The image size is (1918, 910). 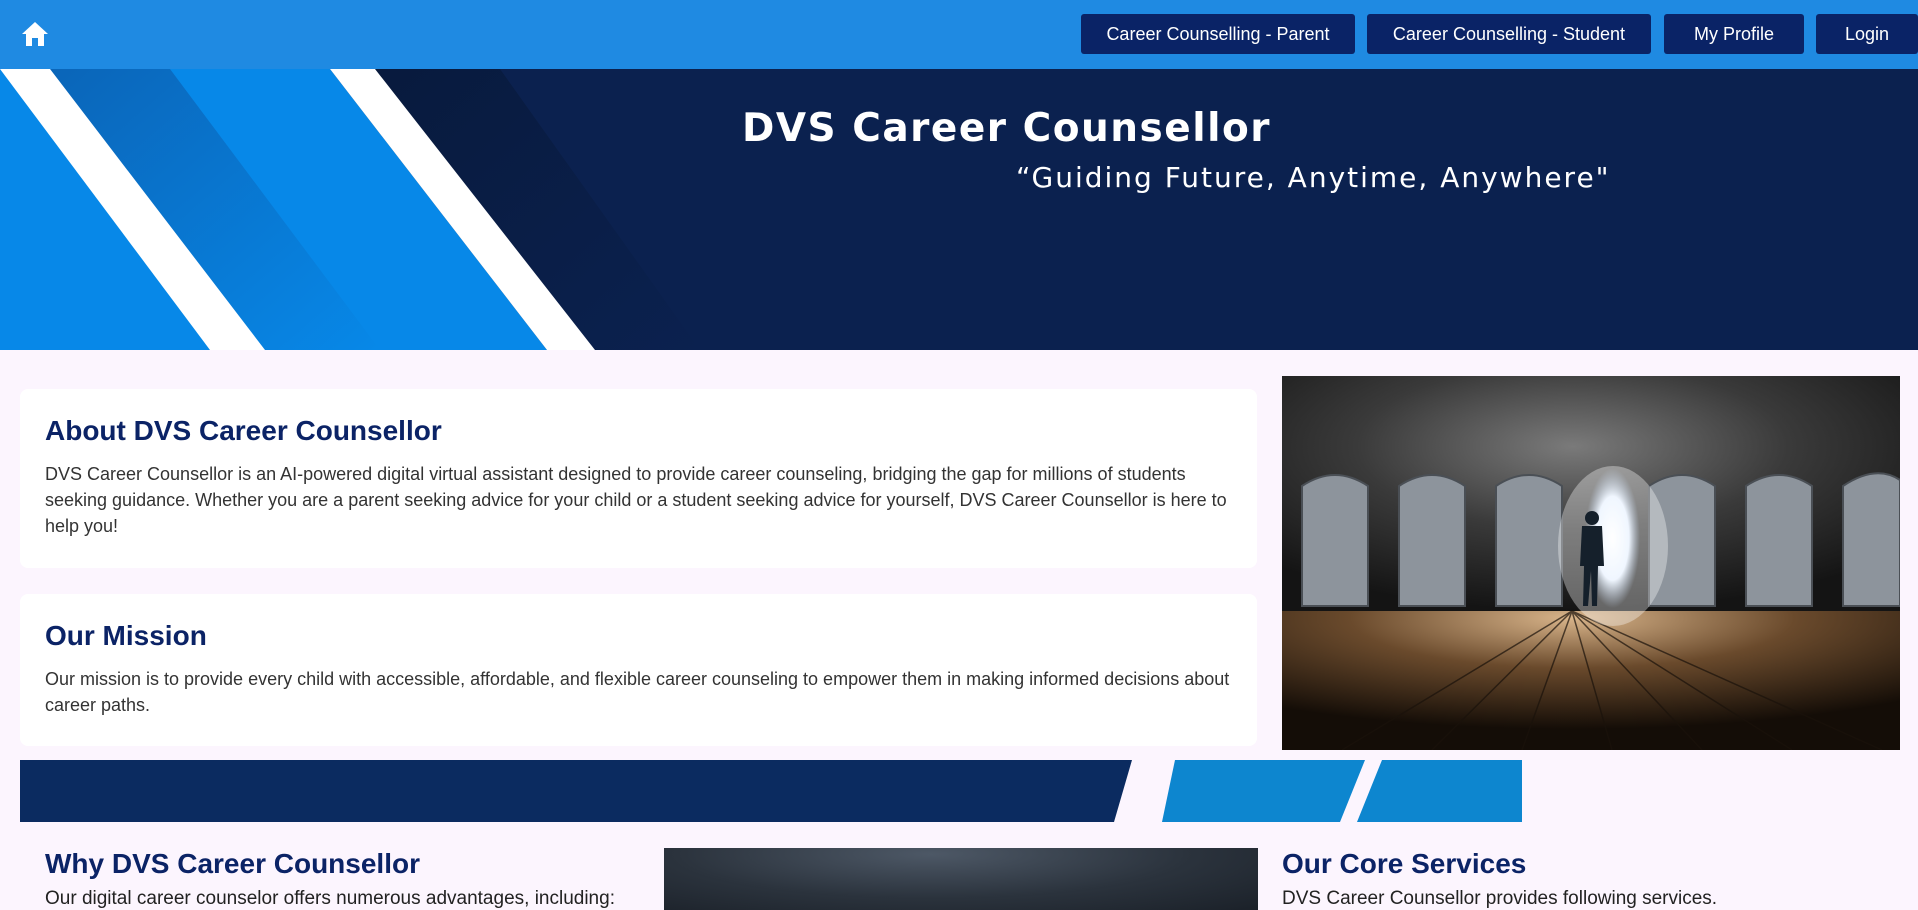 What do you see at coordinates (1734, 34) in the screenshot?
I see `my-profile-button: My Profile` at bounding box center [1734, 34].